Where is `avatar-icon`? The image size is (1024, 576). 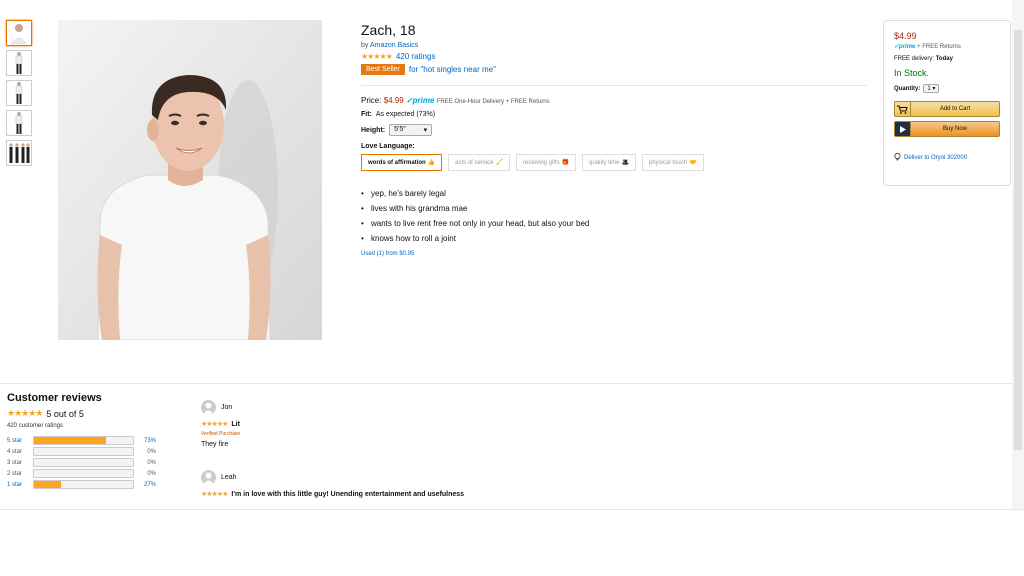
avatar-icon is located at coordinates (208, 407).